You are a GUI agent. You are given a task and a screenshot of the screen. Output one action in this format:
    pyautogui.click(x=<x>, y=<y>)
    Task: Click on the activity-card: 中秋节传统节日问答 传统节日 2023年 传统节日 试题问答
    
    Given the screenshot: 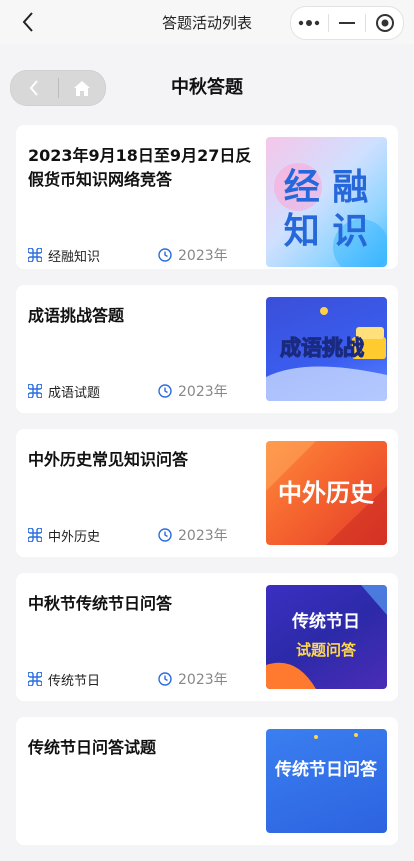 What is the action you would take?
    pyautogui.click(x=207, y=637)
    